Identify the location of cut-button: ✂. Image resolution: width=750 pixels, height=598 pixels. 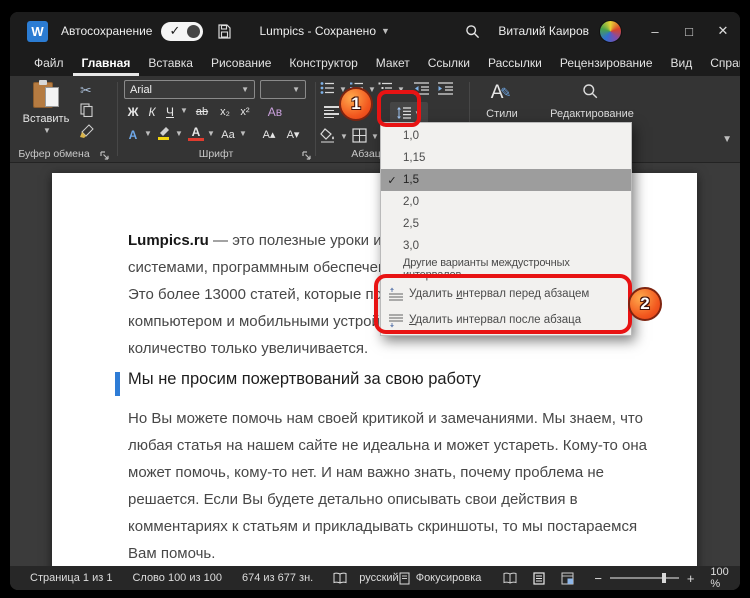
(86, 90).